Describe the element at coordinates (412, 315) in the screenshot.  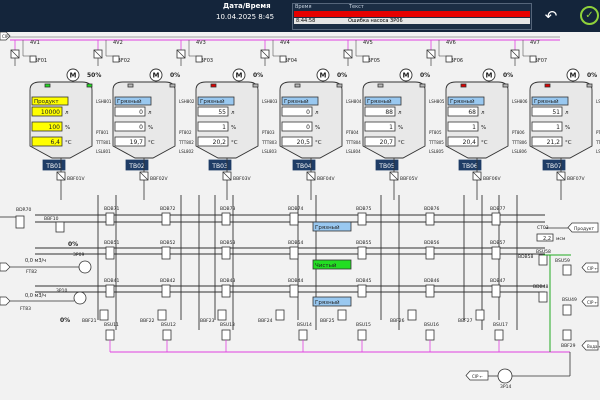
I see `bottom-valve-bbf26` at that location.